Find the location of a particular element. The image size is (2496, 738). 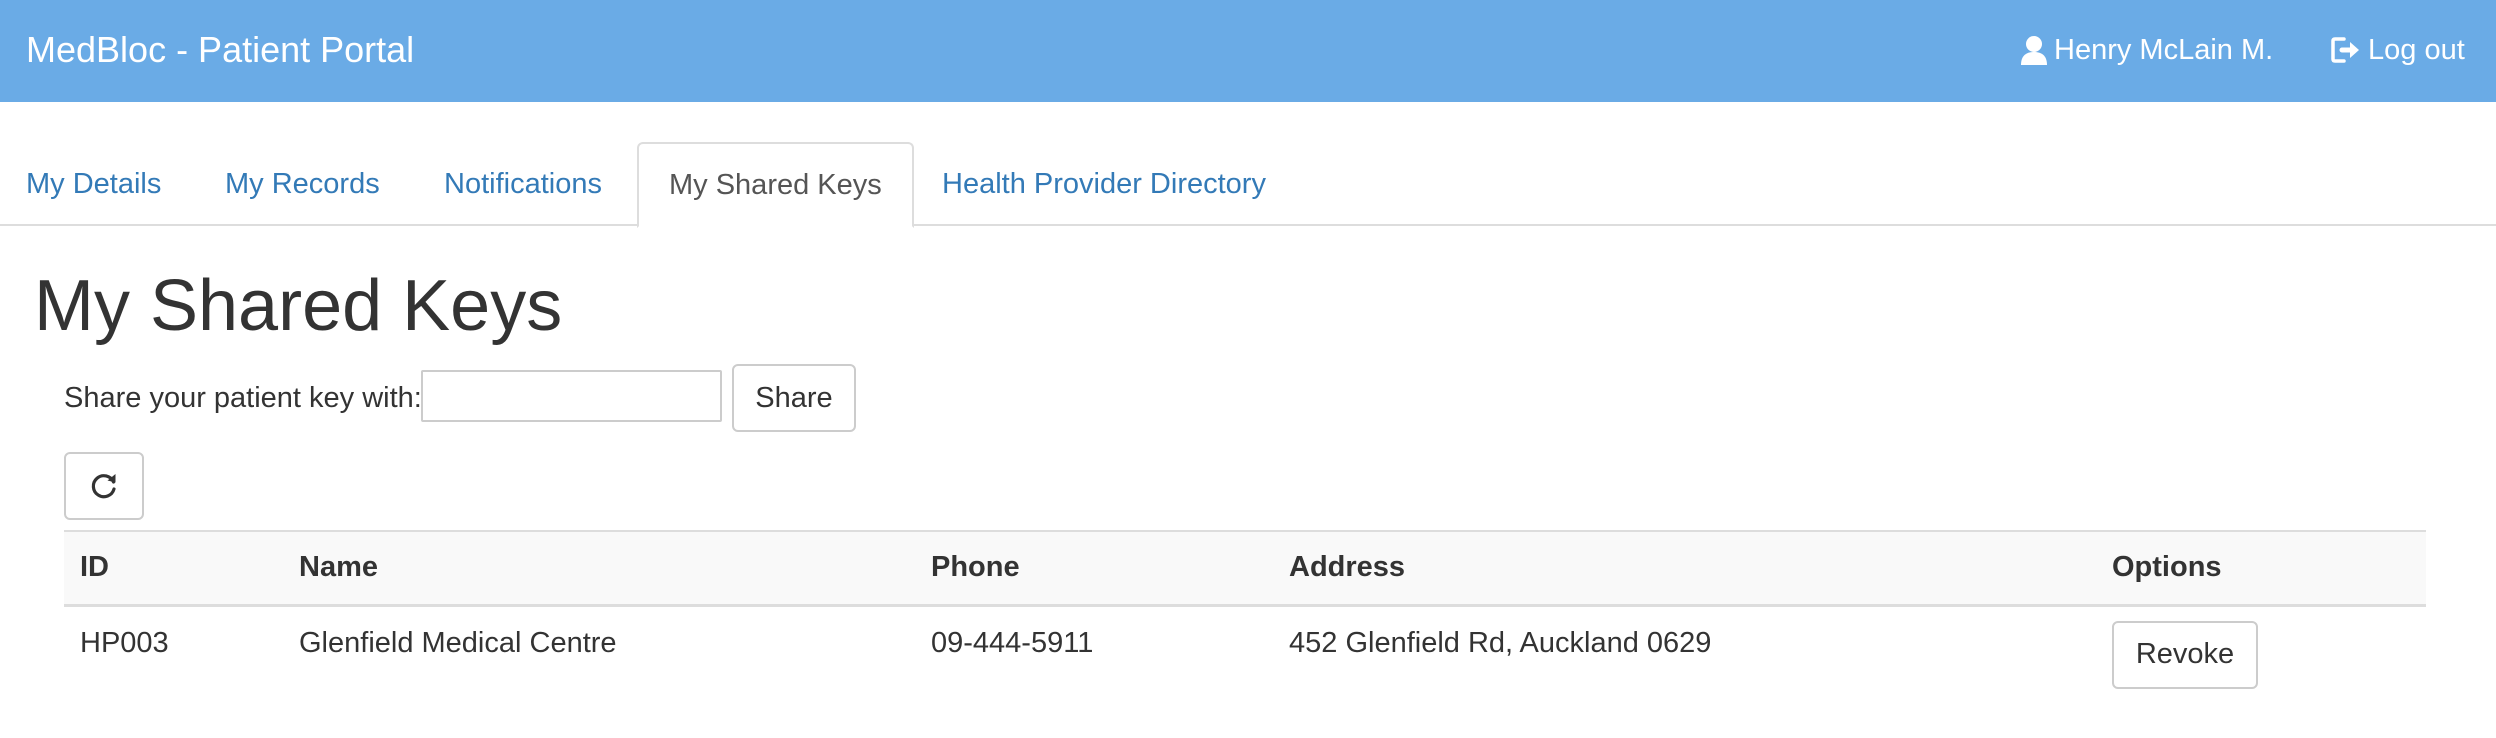

logout-link: Log out is located at coordinates (2397, 50).